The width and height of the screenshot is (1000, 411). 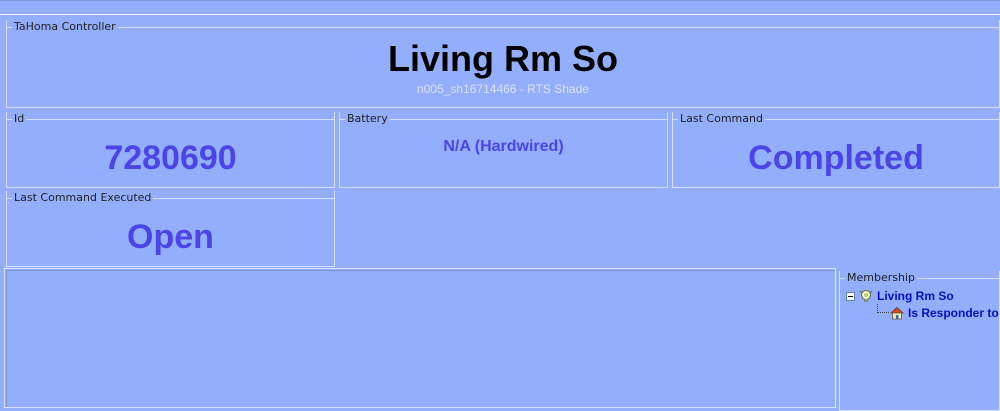 I want to click on battery-group-legend: Battery, so click(x=367, y=119).